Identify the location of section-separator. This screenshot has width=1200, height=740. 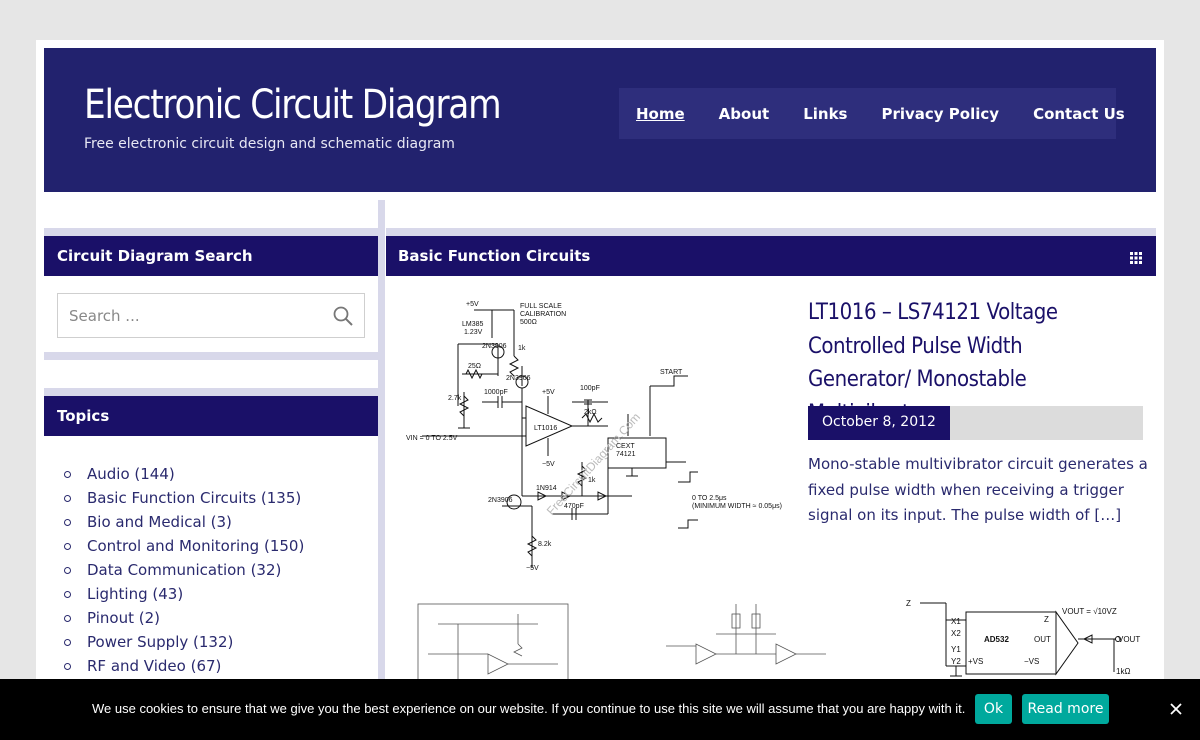
(771, 232).